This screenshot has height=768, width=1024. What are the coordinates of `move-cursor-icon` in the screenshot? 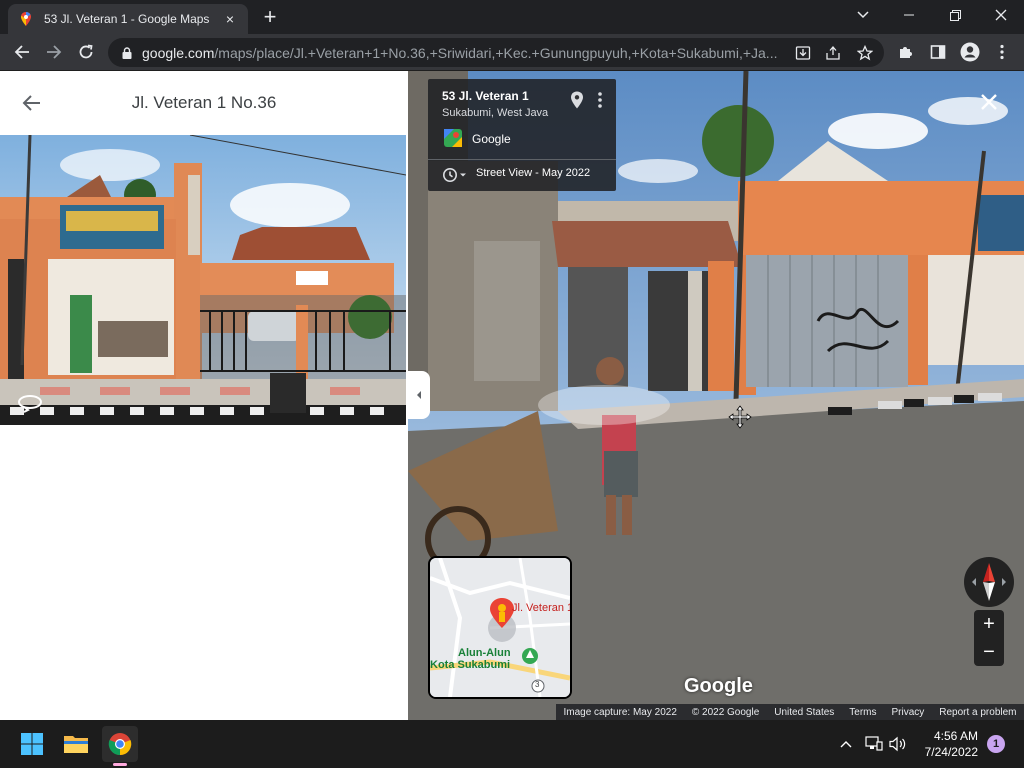 It's located at (740, 417).